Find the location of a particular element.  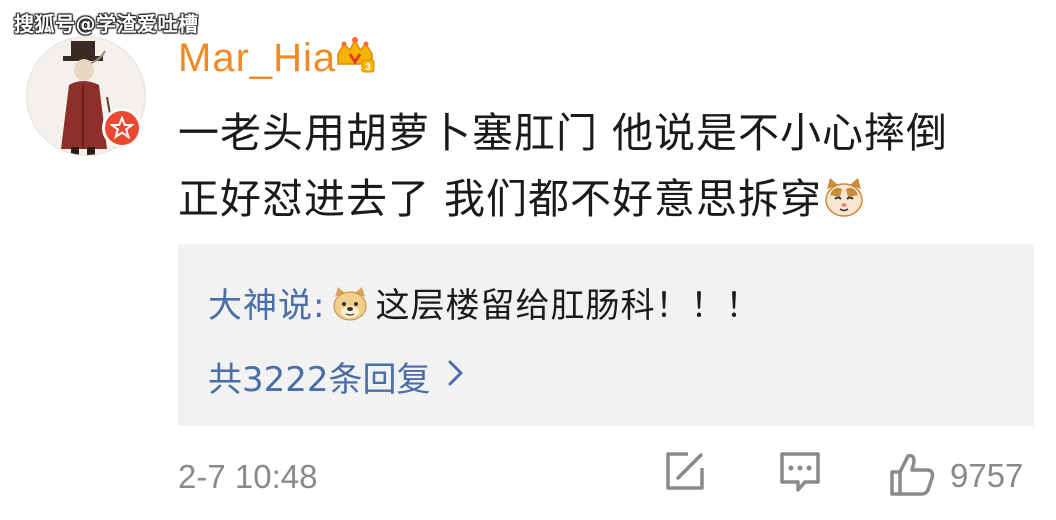

verified-badge-icon is located at coordinates (122, 128).